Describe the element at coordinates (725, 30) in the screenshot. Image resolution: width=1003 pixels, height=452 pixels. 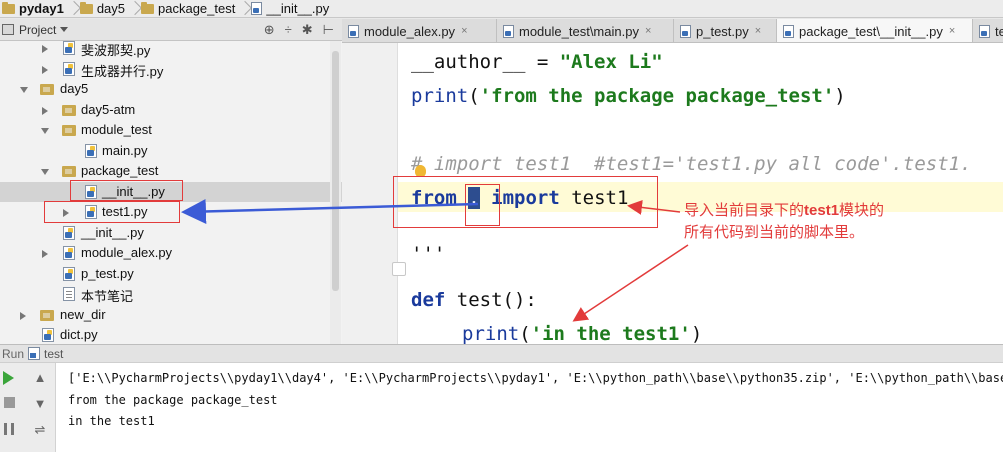
I see `tab-p-test: p_test.py ×` at that location.